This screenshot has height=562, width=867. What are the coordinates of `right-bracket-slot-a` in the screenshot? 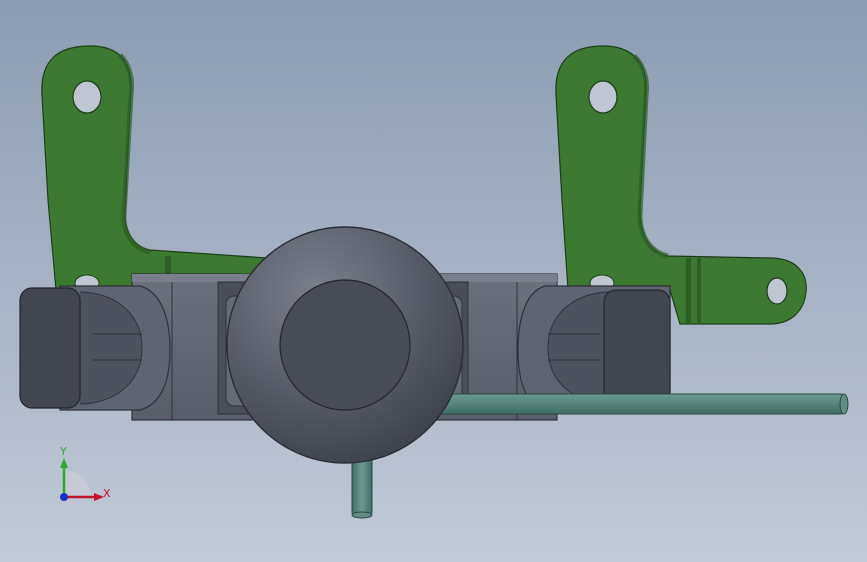 It's located at (688, 291).